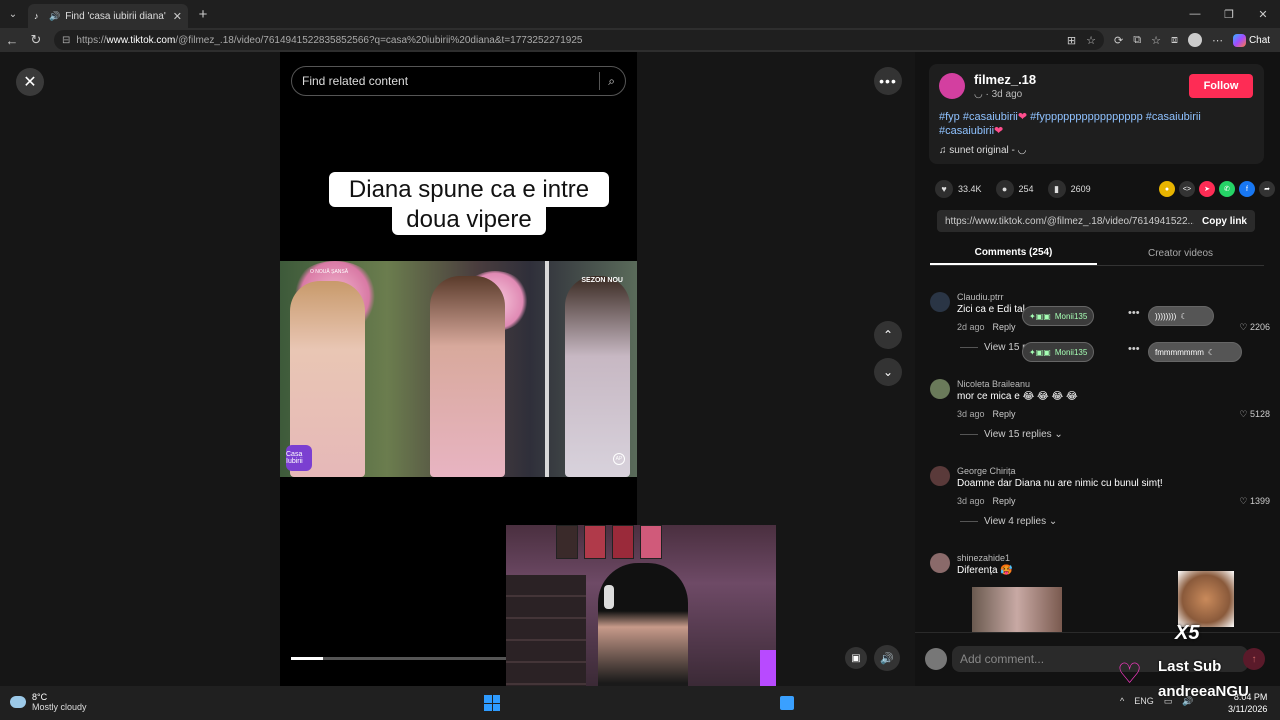 The image size is (1280, 720). What do you see at coordinates (30, 82) in the screenshot?
I see `close-video-button: ✕` at bounding box center [30, 82].